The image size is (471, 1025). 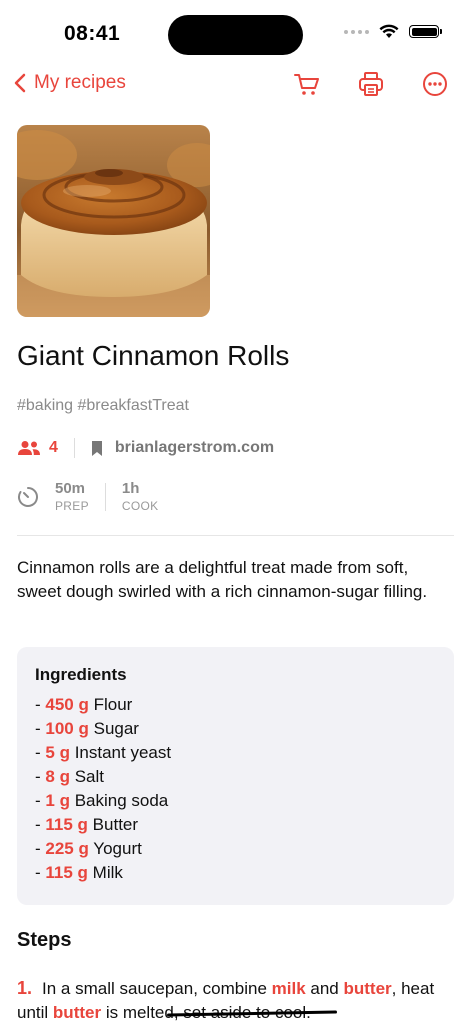 I want to click on prep-time-label: PREP, so click(x=72, y=506).